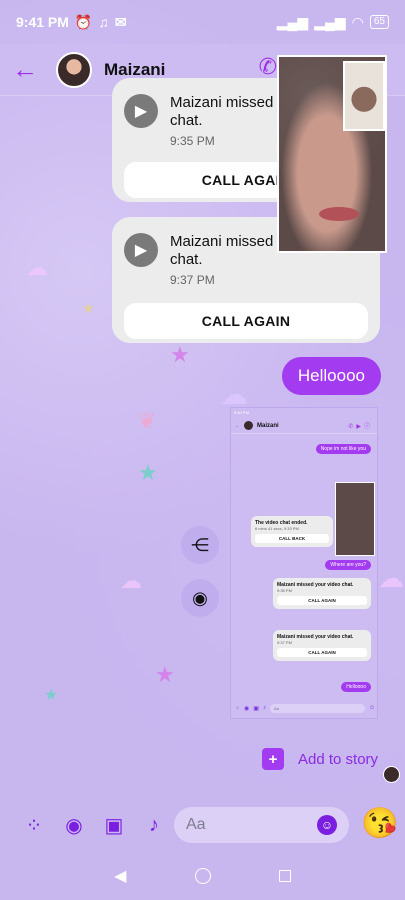 This screenshot has height=900, width=405. I want to click on camera-button: ◉, so click(200, 598).